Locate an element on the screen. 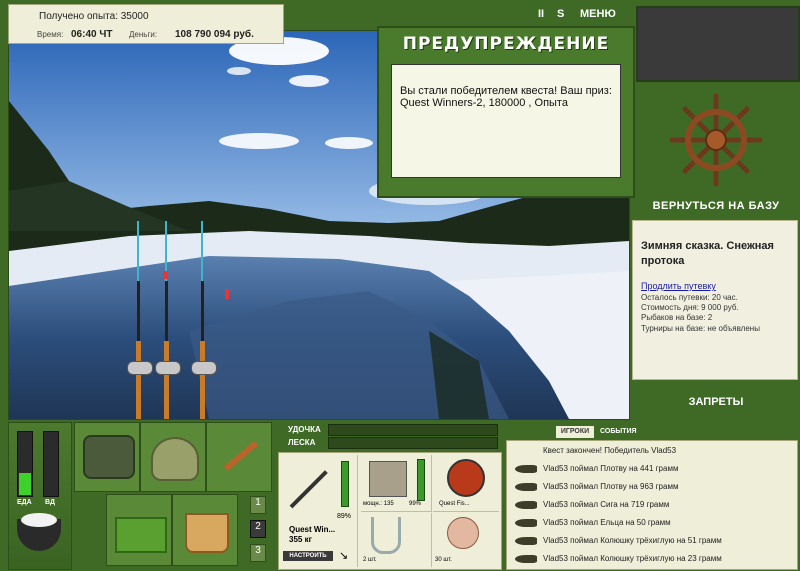 This screenshot has height=571, width=800. line-spool-icon is located at coordinates (466, 478).